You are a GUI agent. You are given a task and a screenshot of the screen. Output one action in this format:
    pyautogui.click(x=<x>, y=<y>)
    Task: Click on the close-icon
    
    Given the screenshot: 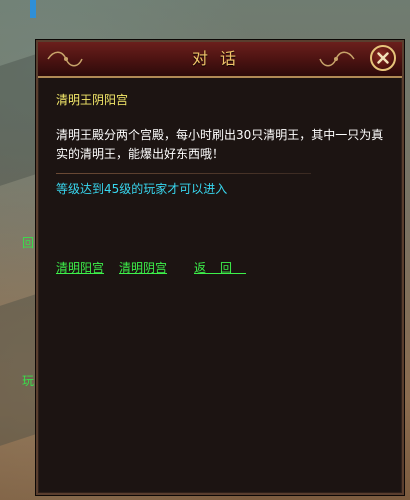 What is the action you would take?
    pyautogui.click(x=383, y=58)
    